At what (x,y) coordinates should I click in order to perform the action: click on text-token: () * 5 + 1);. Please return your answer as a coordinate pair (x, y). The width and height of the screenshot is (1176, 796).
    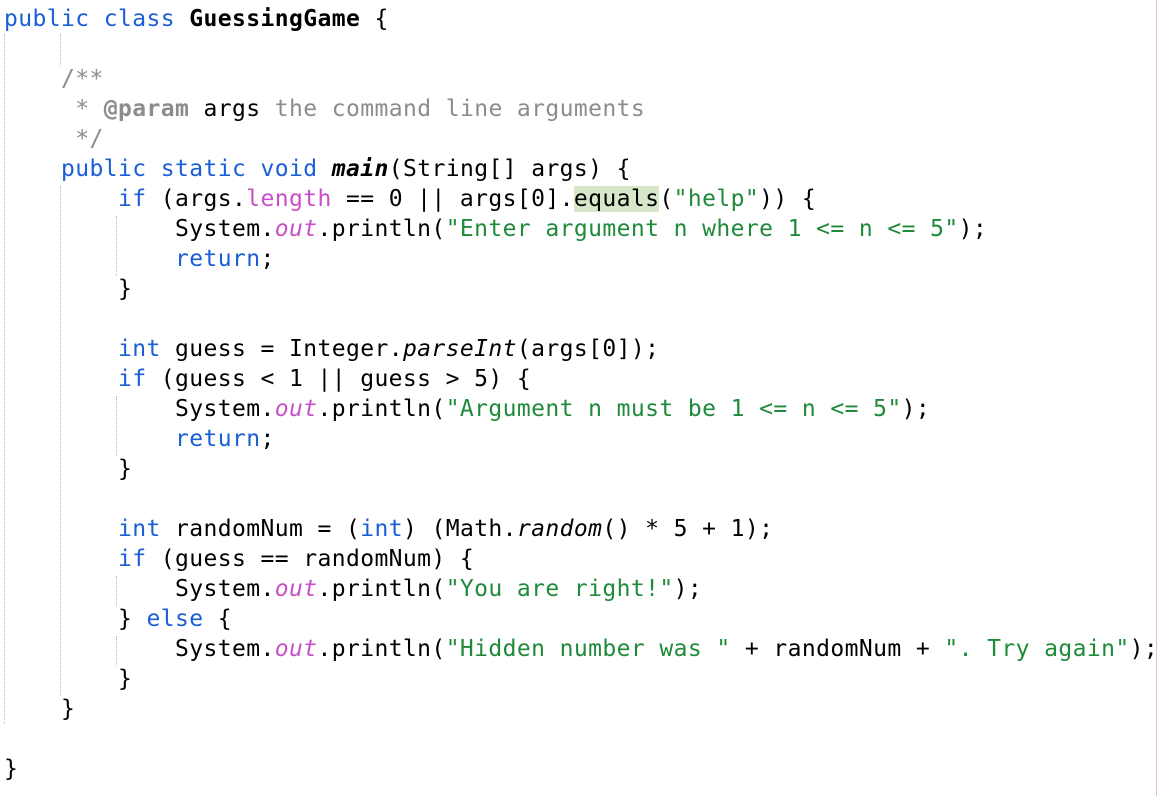
    Looking at the image, I should click on (688, 529).